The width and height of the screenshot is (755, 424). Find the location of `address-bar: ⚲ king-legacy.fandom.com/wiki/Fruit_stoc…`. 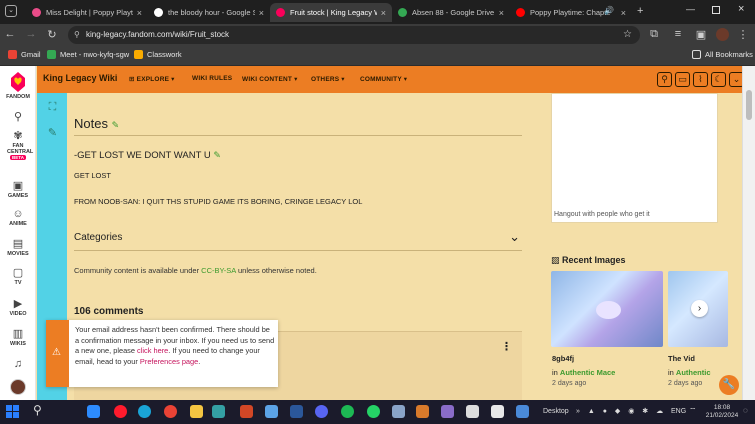

address-bar: ⚲ king-legacy.fandom.com/wiki/Fruit_stoc… is located at coordinates (354, 35).